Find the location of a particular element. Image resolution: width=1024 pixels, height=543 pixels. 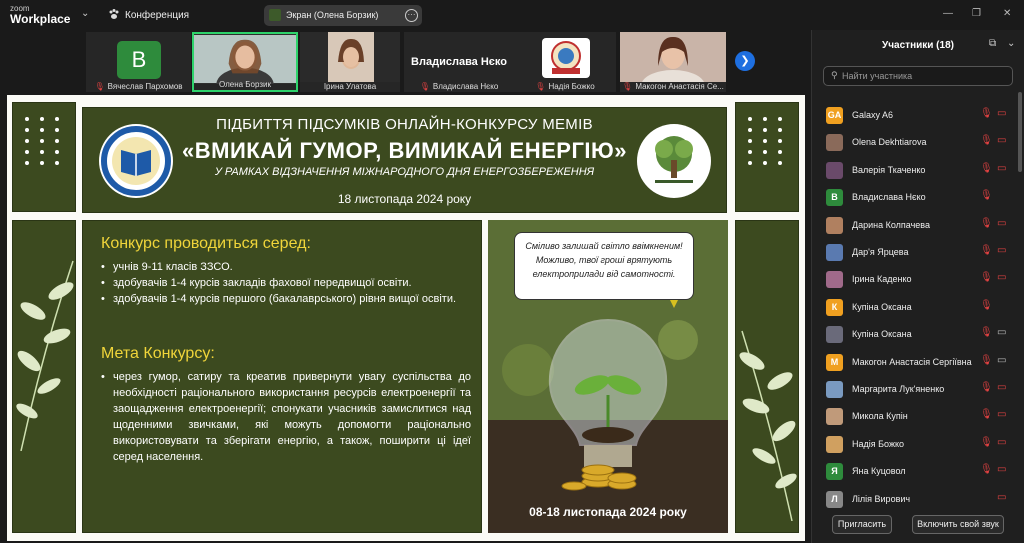

avatar: Я is located at coordinates (834, 472).